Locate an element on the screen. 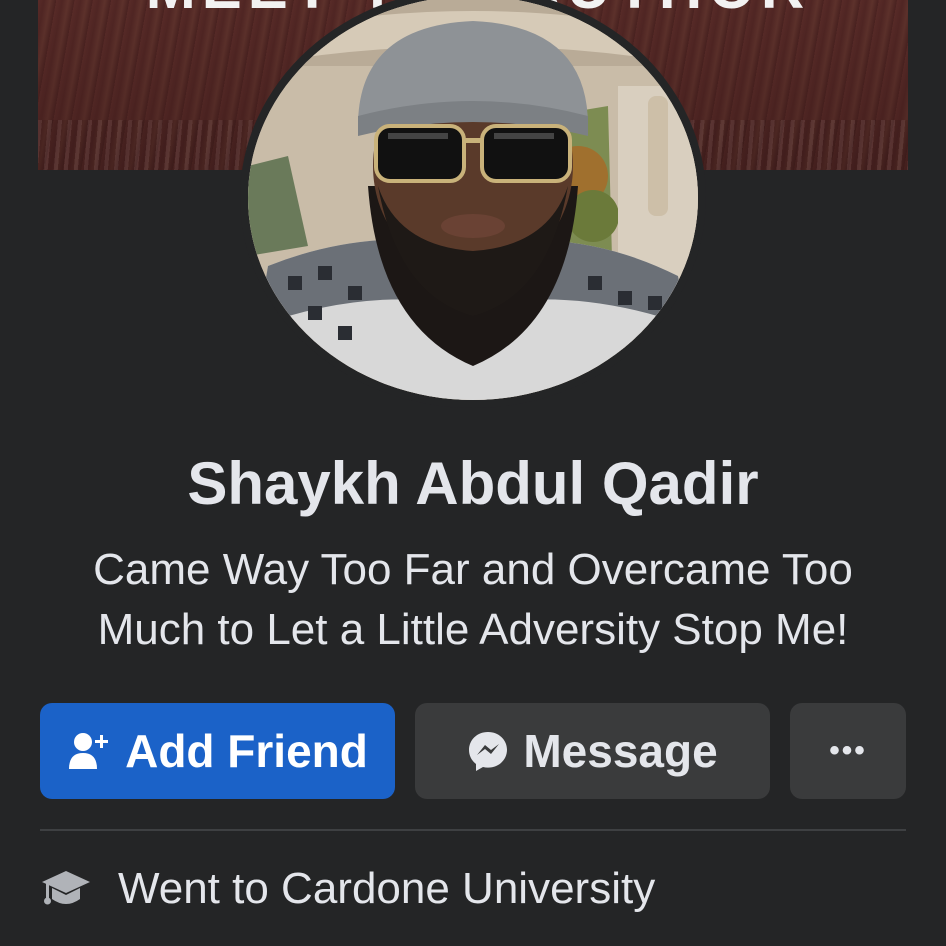 The image size is (946, 946). message-label: Message is located at coordinates (620, 751).